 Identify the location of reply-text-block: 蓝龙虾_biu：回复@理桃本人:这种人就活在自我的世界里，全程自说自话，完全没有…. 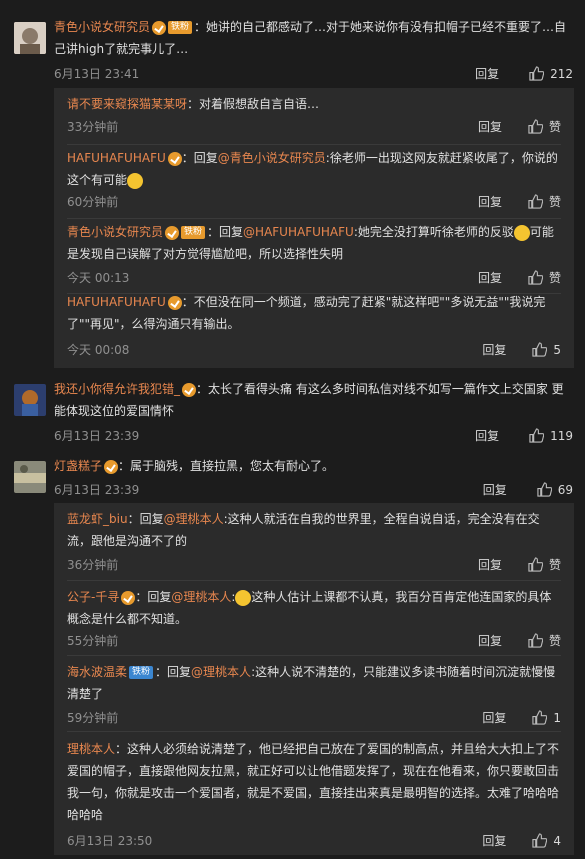
(314, 530).